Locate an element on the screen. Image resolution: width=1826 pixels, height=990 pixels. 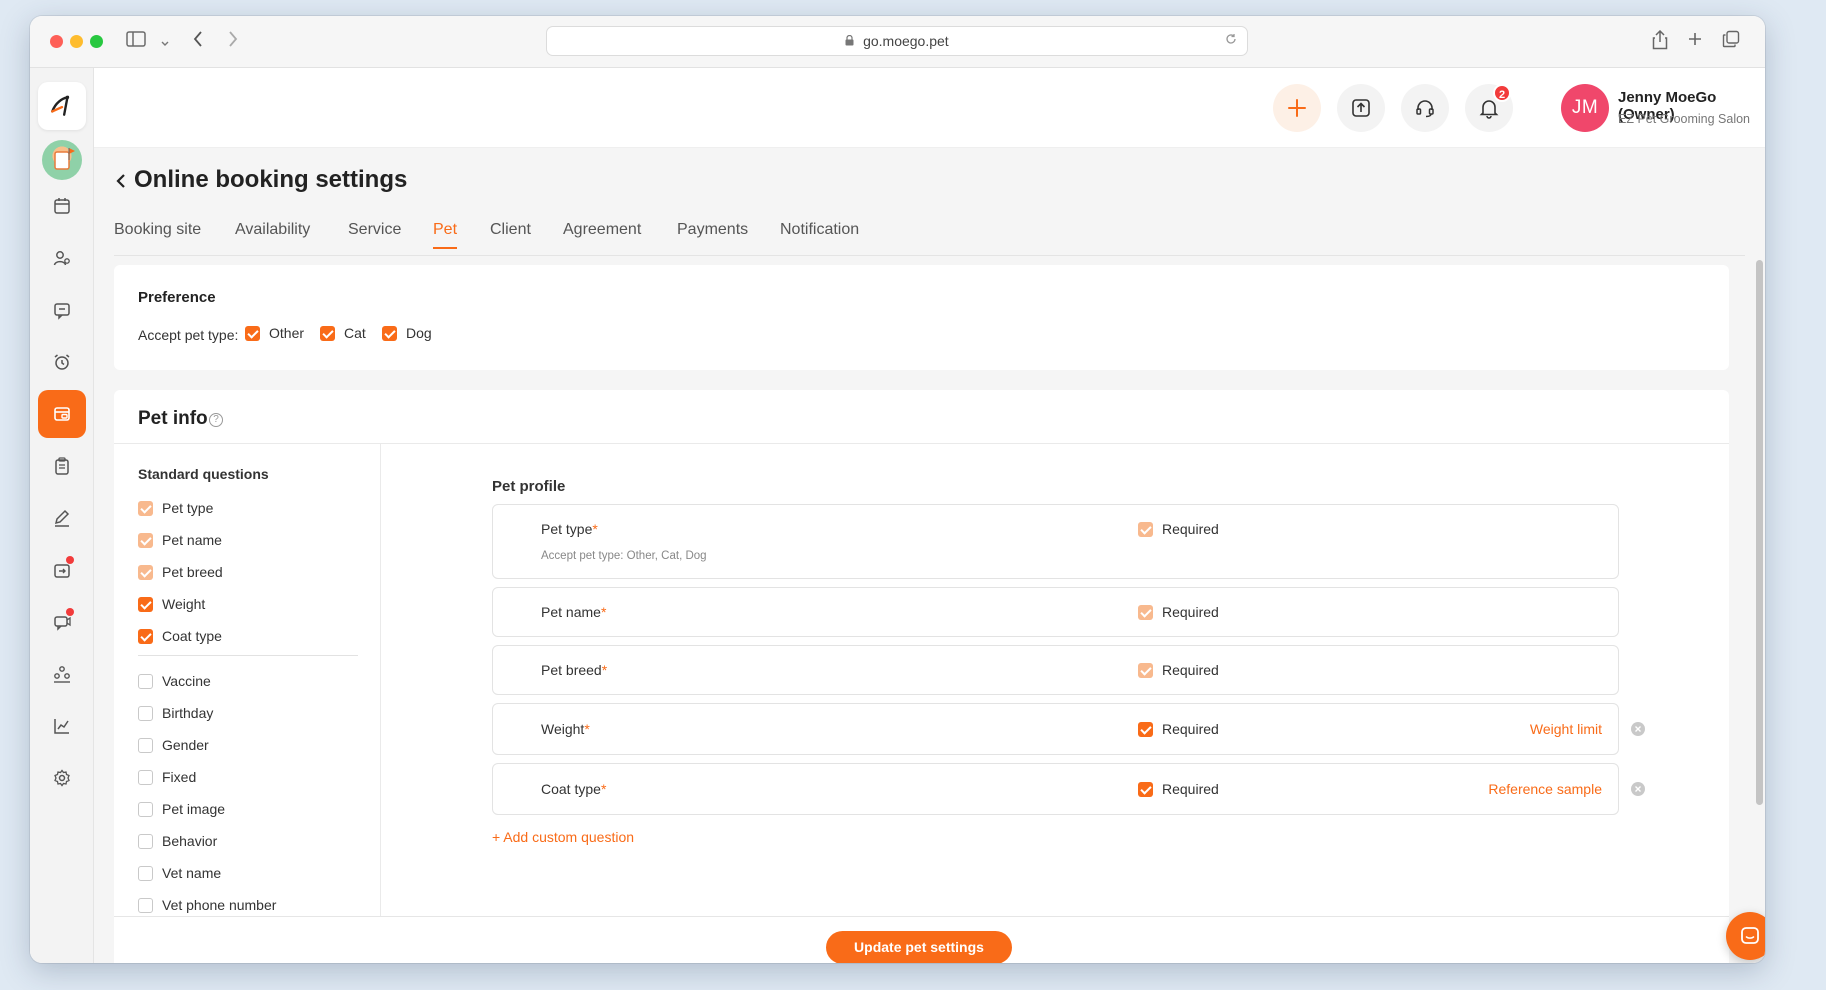
question-pet-name: Pet name is located at coordinates (180, 540).